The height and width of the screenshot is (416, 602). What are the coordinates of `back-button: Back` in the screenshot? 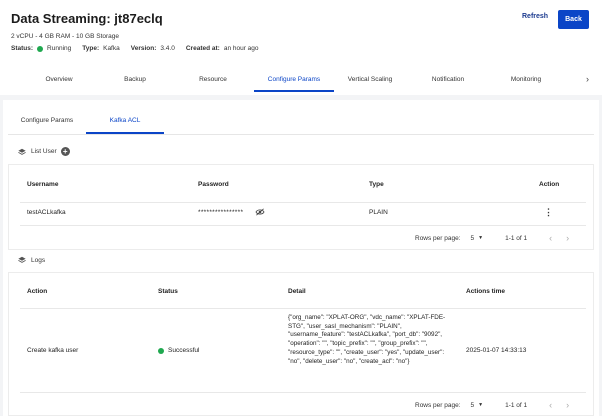 It's located at (573, 19).